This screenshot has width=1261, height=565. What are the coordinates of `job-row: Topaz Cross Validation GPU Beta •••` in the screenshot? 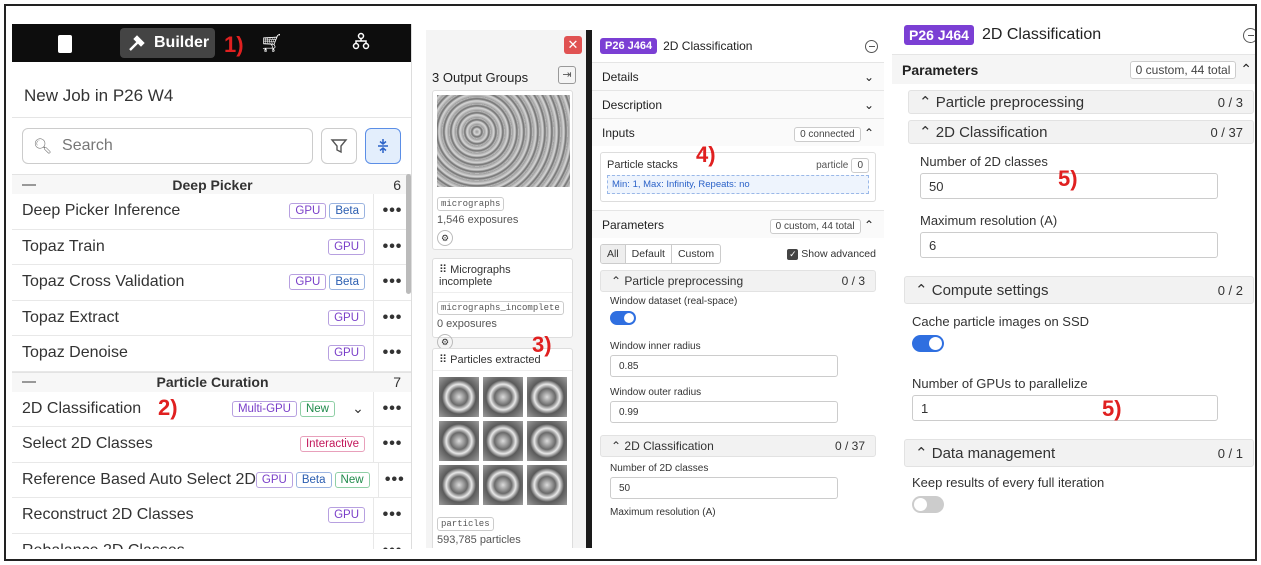 It's located at (211, 283).